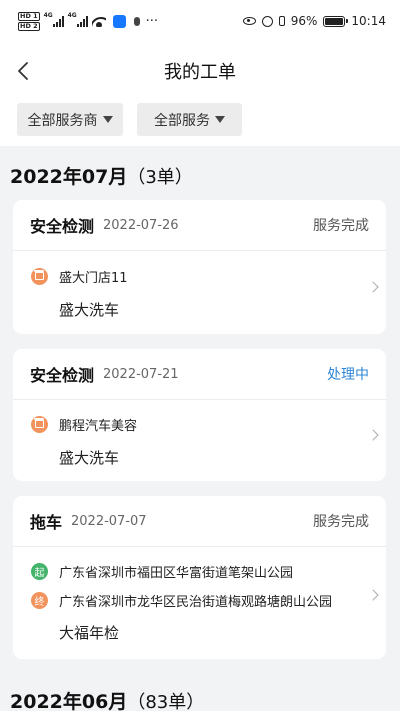  What do you see at coordinates (176, 573) in the screenshot?
I see `pickup-address: 广东省深圳市福田区华富街道笔架山公园` at bounding box center [176, 573].